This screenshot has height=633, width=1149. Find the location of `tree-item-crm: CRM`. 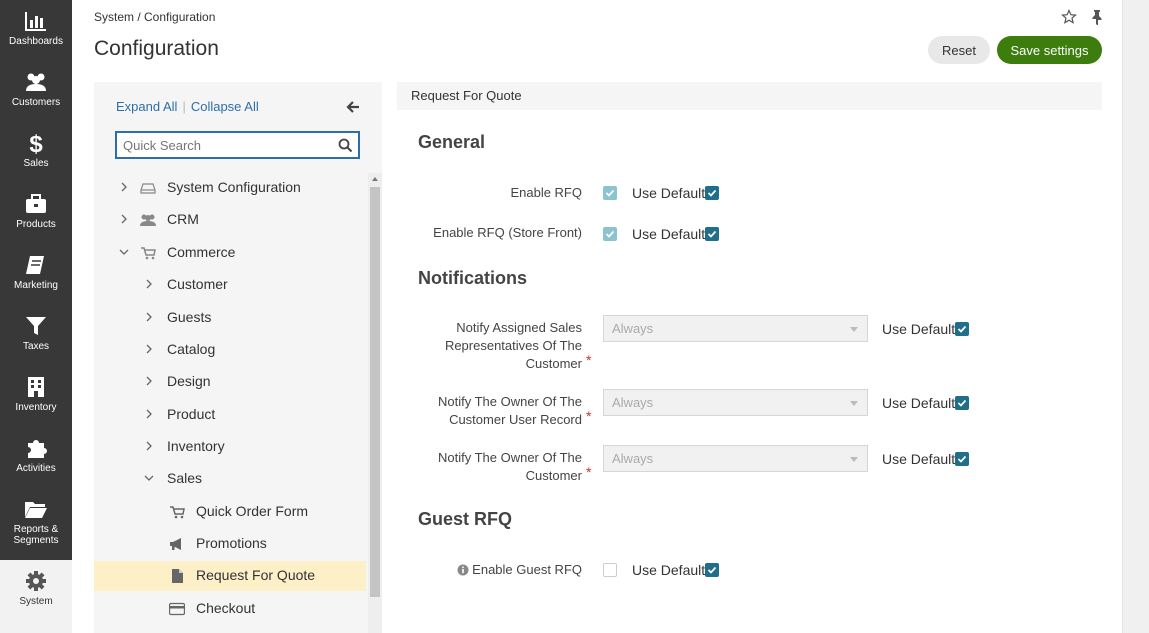

tree-item-crm: CRM is located at coordinates (230, 220).